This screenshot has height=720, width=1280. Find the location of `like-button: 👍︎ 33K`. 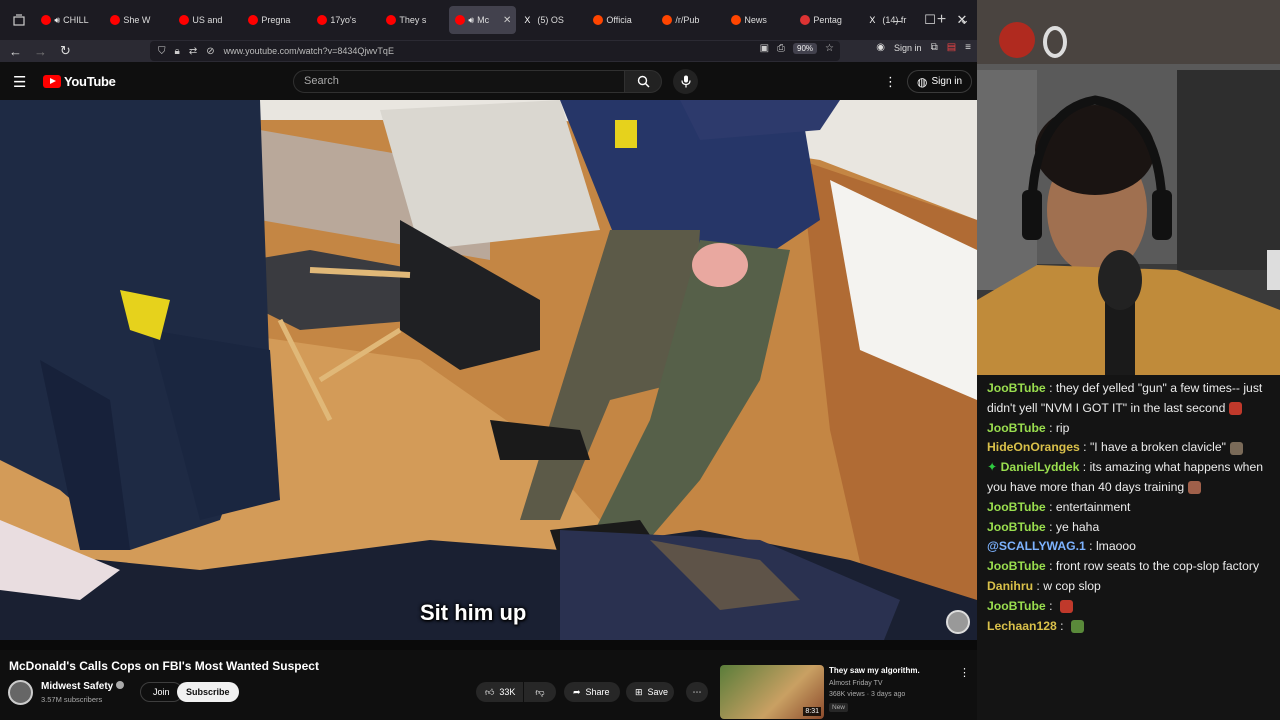

like-button: 👍︎ 33K is located at coordinates (499, 692).